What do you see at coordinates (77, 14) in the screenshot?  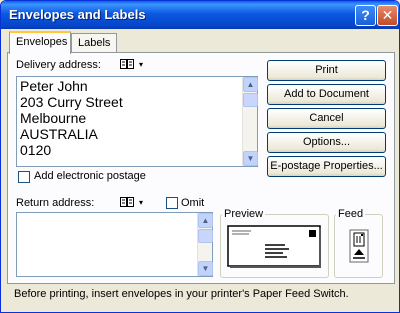 I see `window-title: Envelopes and Labels` at bounding box center [77, 14].